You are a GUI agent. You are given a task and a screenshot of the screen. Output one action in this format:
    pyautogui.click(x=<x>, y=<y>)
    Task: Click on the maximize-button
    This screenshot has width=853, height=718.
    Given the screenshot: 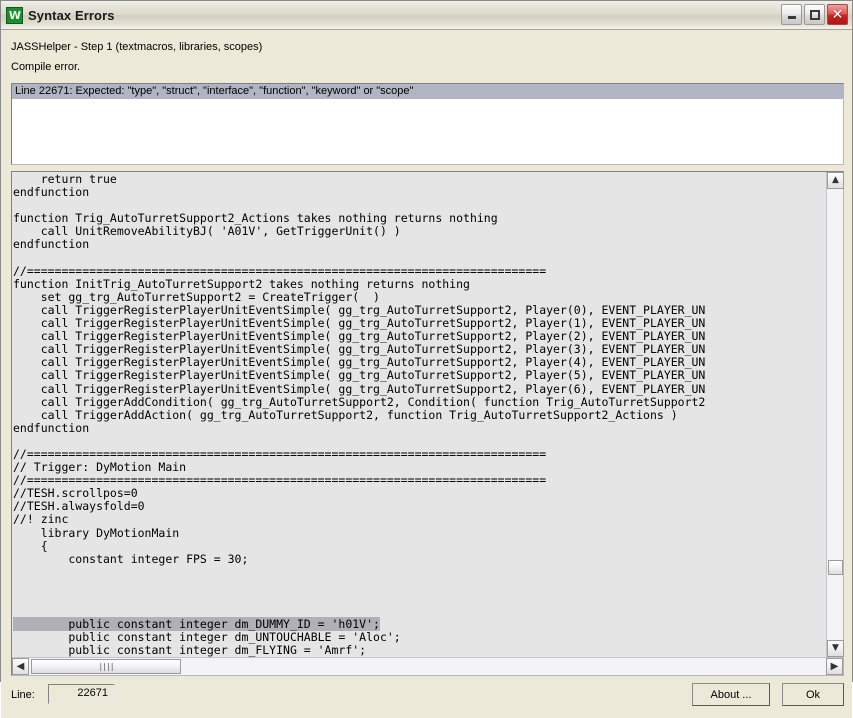 What is the action you would take?
    pyautogui.click(x=814, y=14)
    